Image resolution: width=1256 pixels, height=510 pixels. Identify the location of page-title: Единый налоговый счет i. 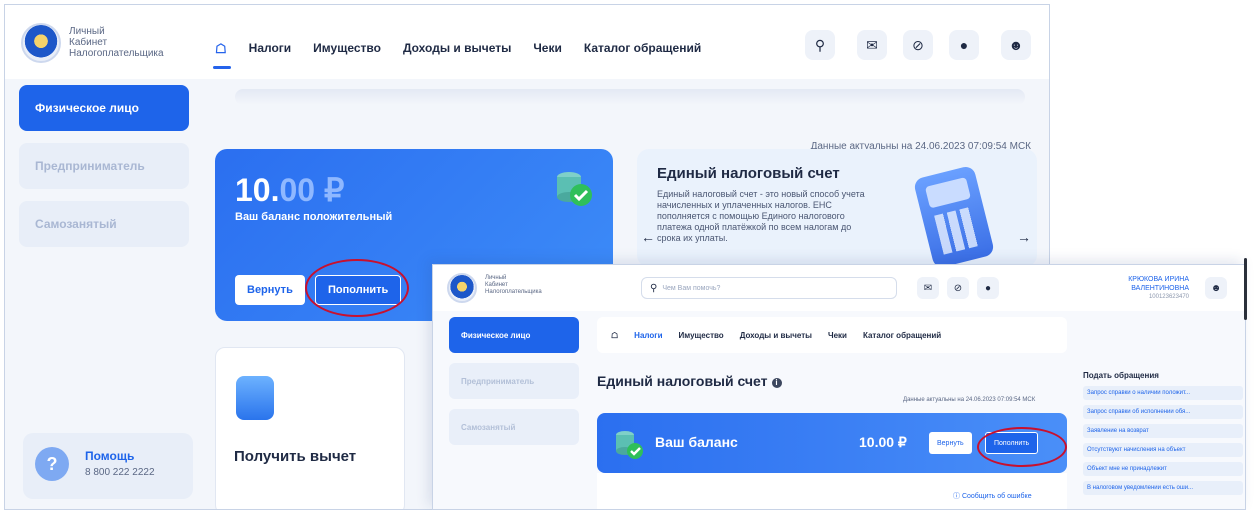
(689, 381).